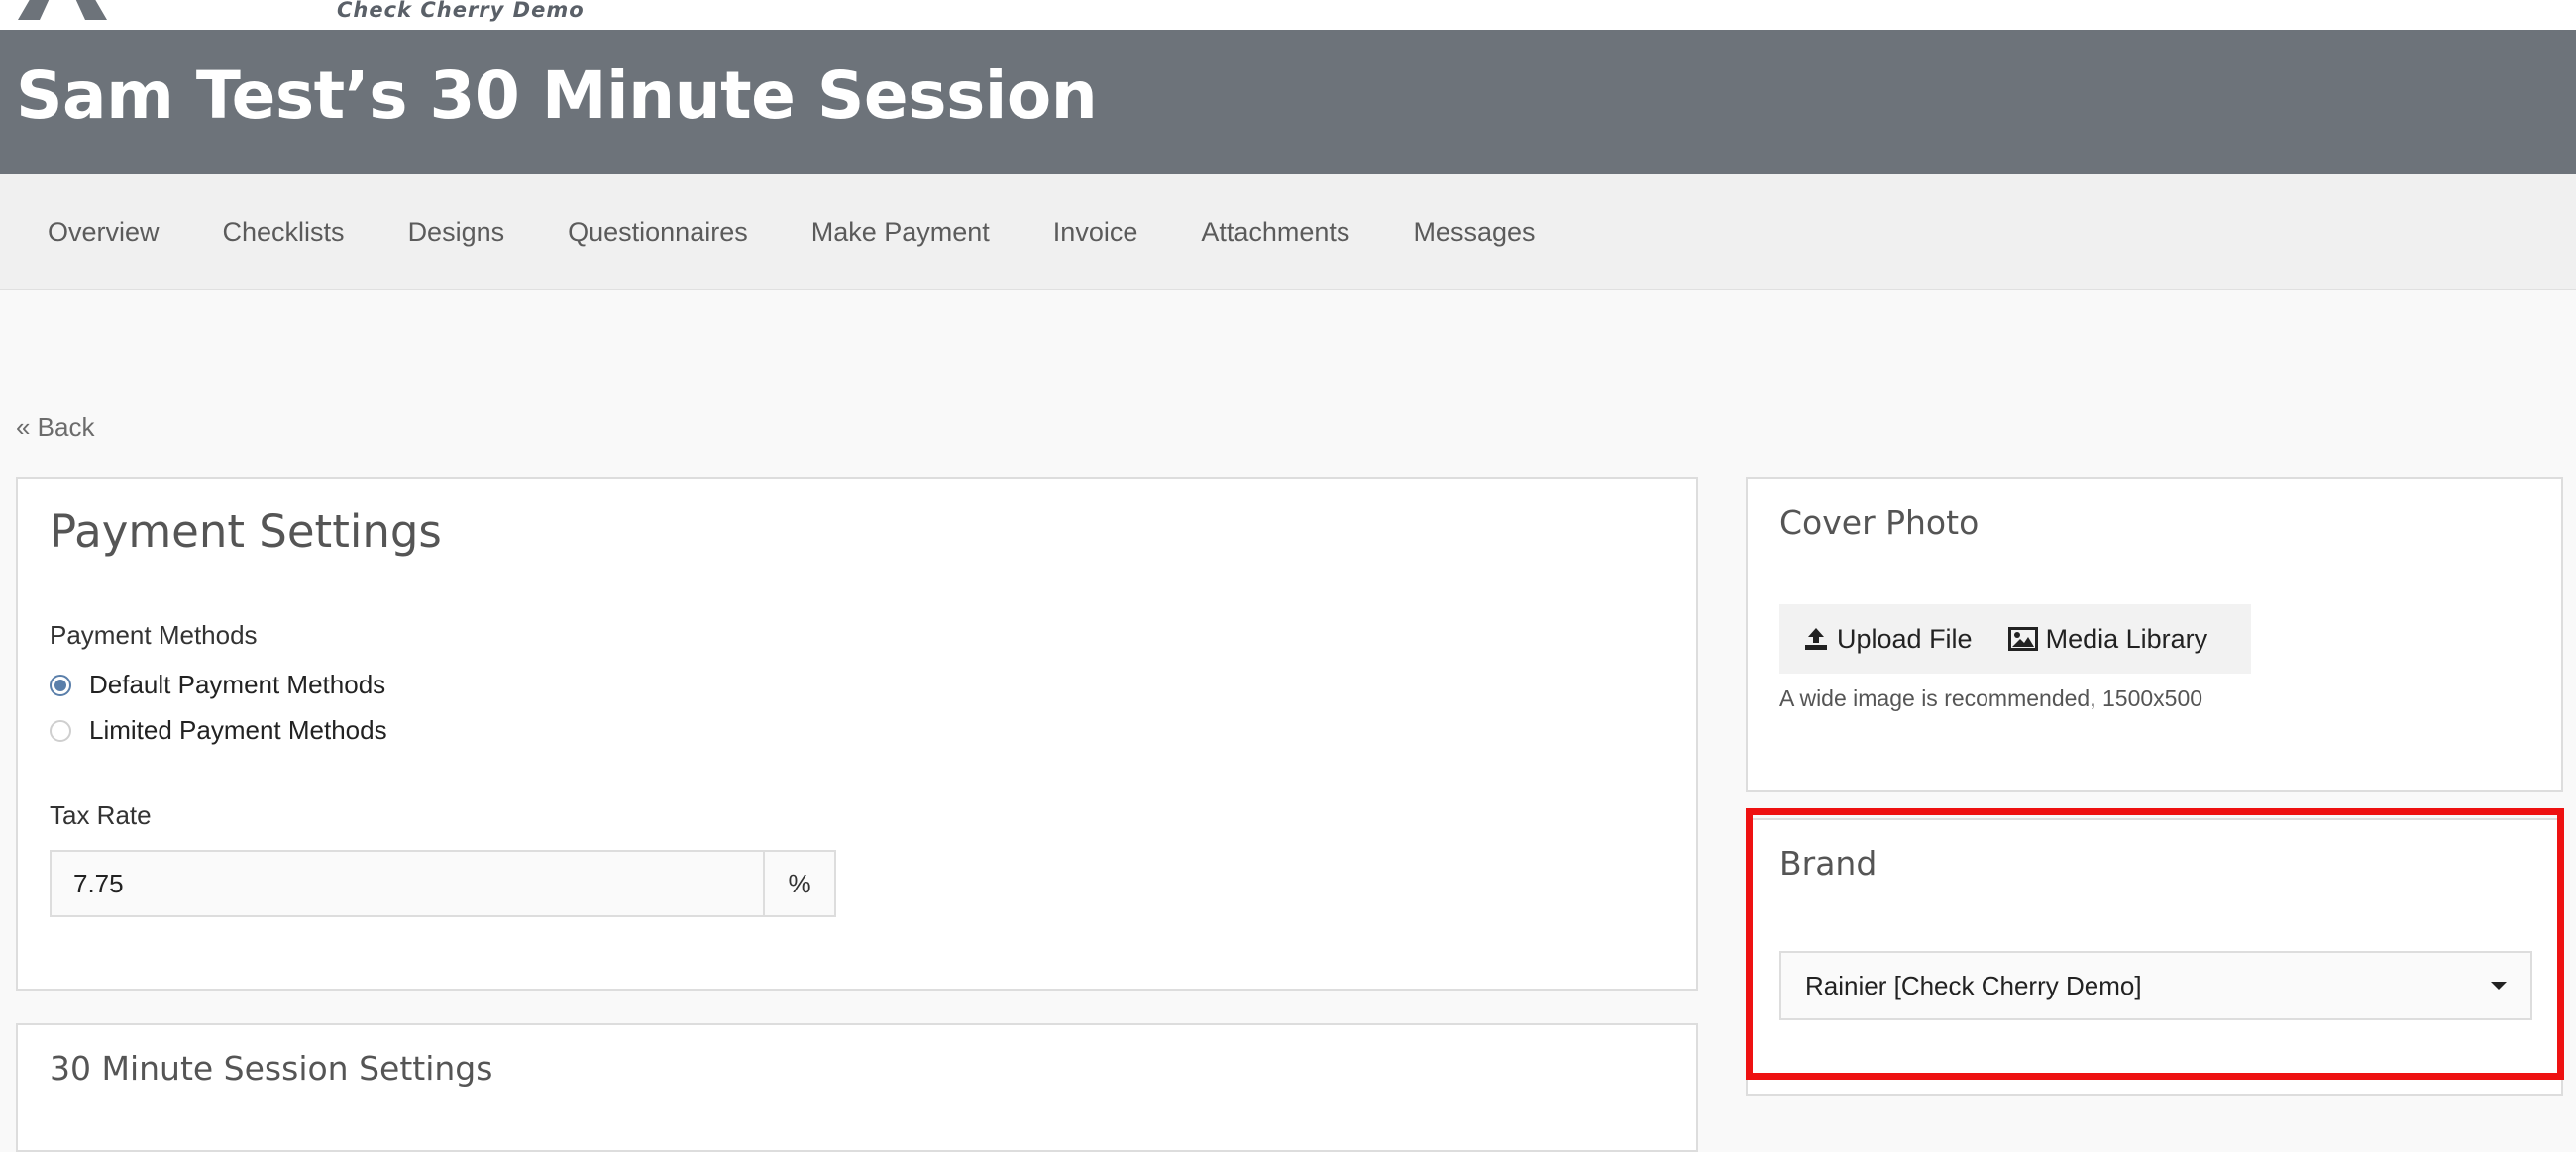 This screenshot has width=2576, height=1152. I want to click on cover-photo-title: Cover Photo, so click(1879, 522).